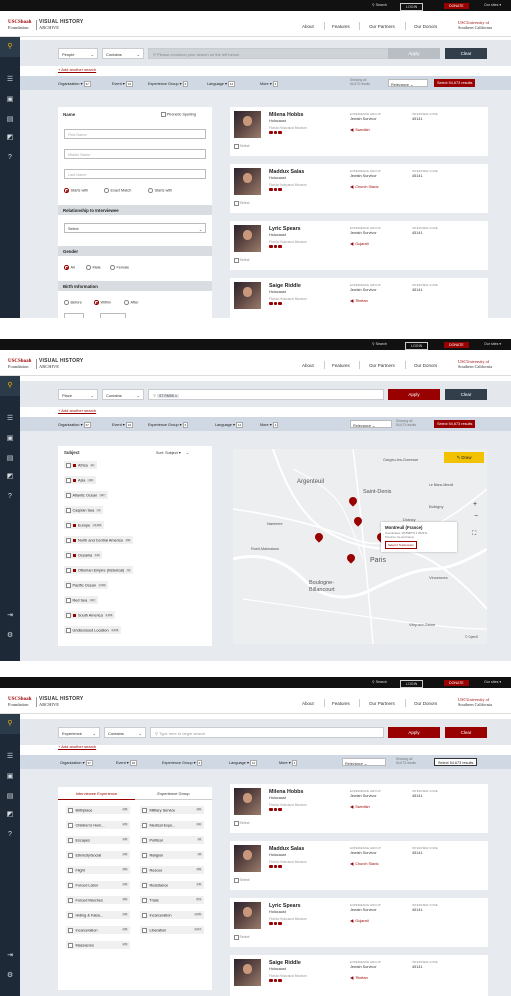 The height and width of the screenshot is (996, 511). Describe the element at coordinates (80, 465) in the screenshot. I see `subject-item: Africa 10` at that location.